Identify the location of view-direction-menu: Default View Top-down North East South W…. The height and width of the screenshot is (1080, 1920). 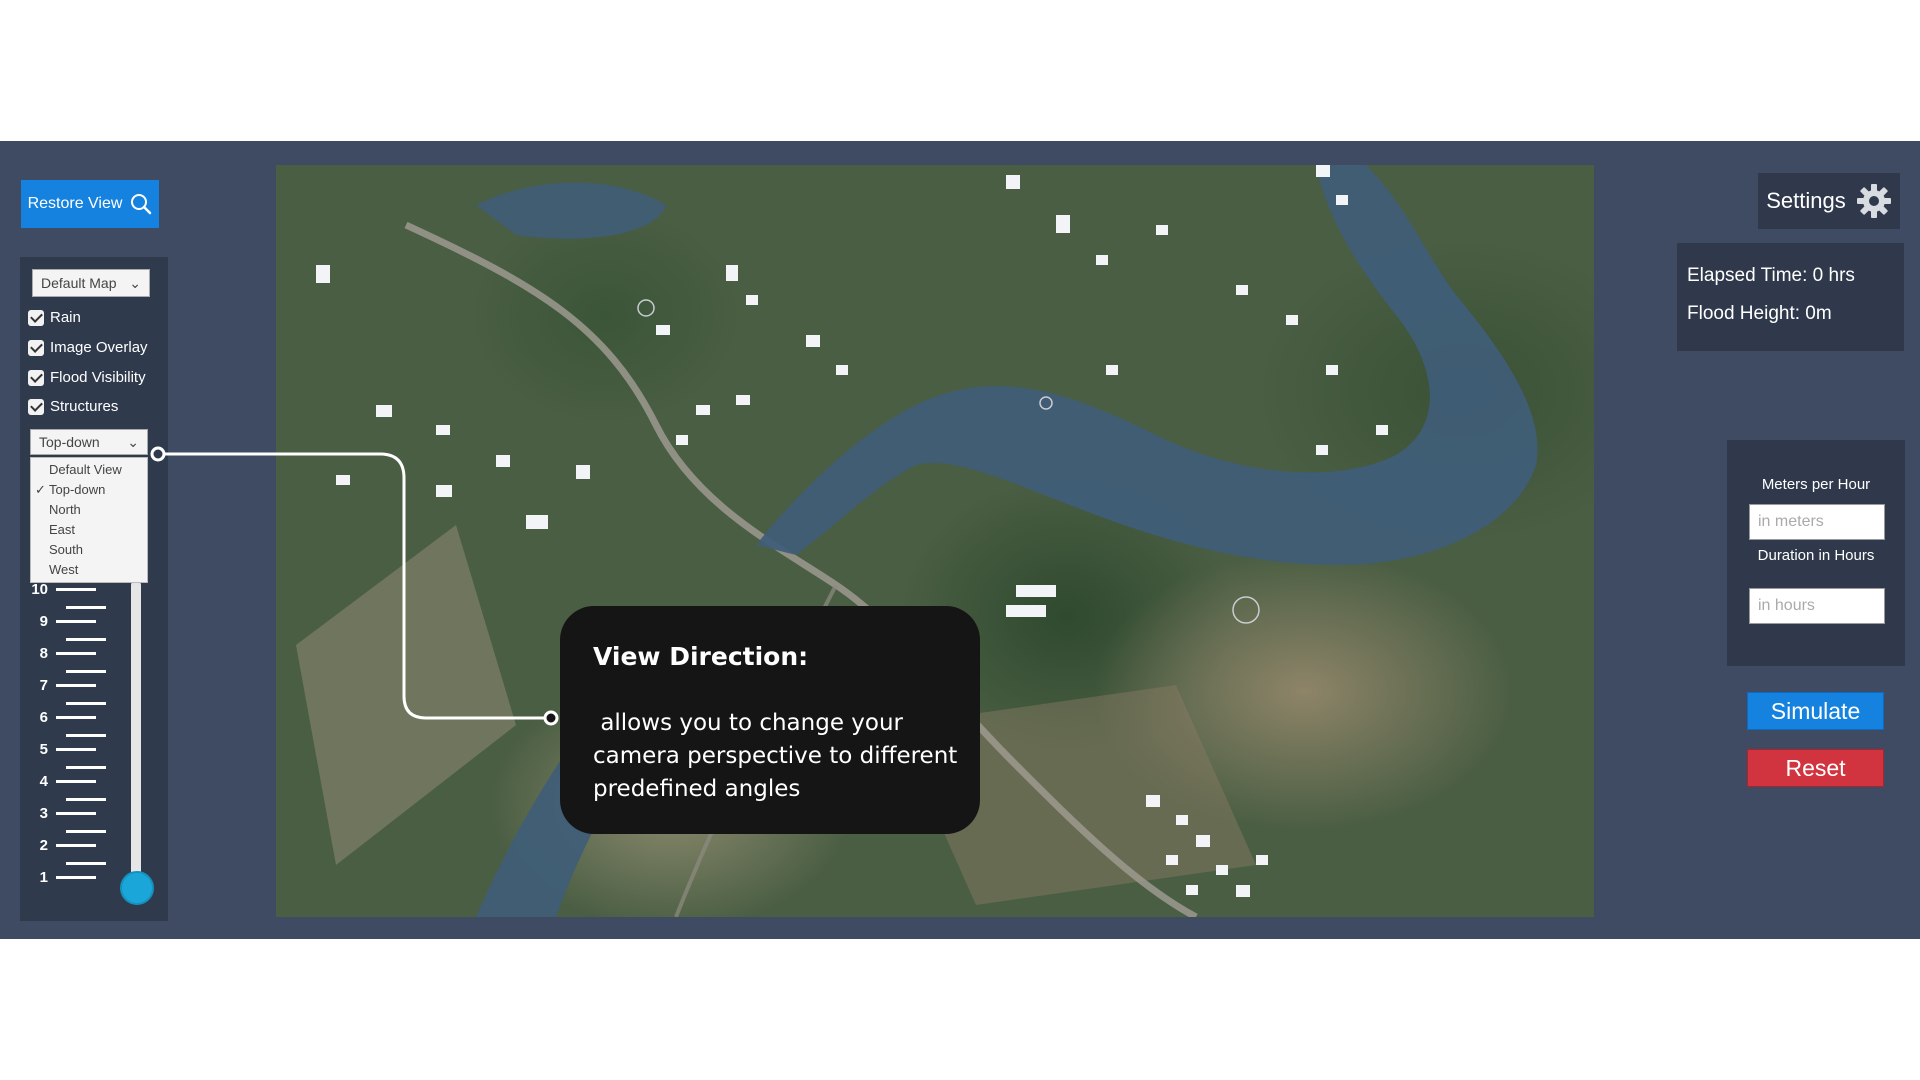
(89, 520).